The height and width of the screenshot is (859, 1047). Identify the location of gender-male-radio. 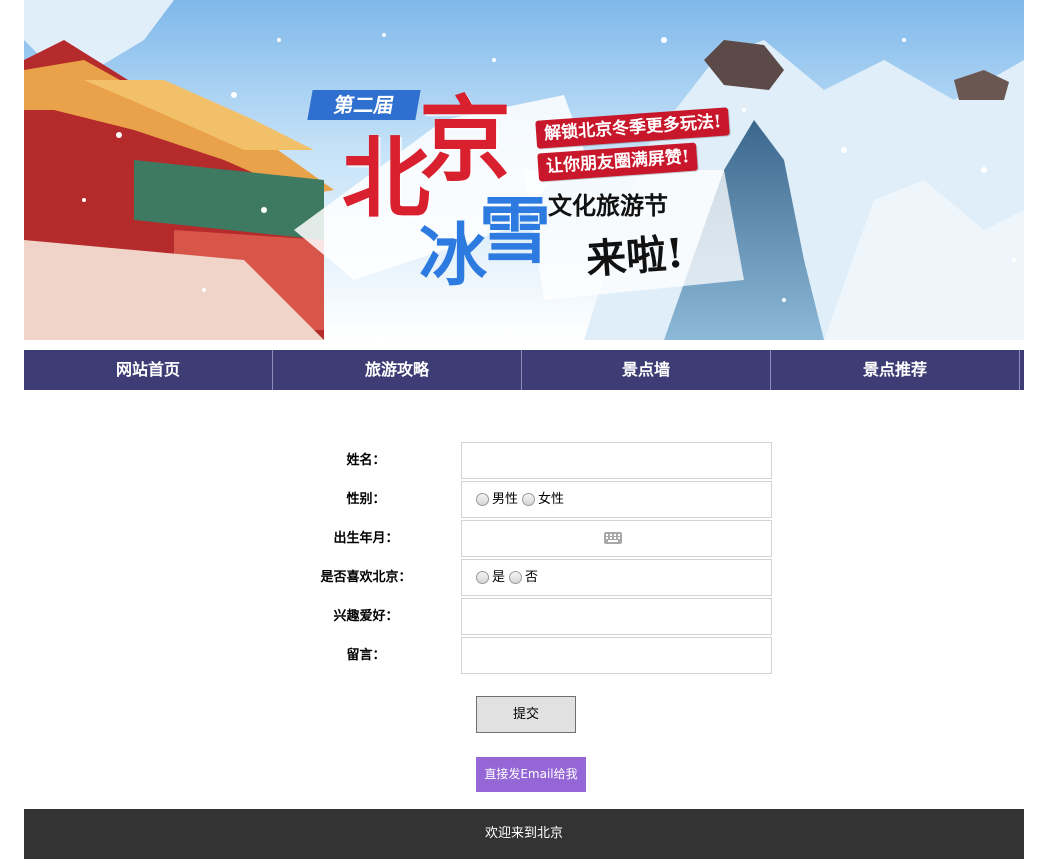
(482, 499).